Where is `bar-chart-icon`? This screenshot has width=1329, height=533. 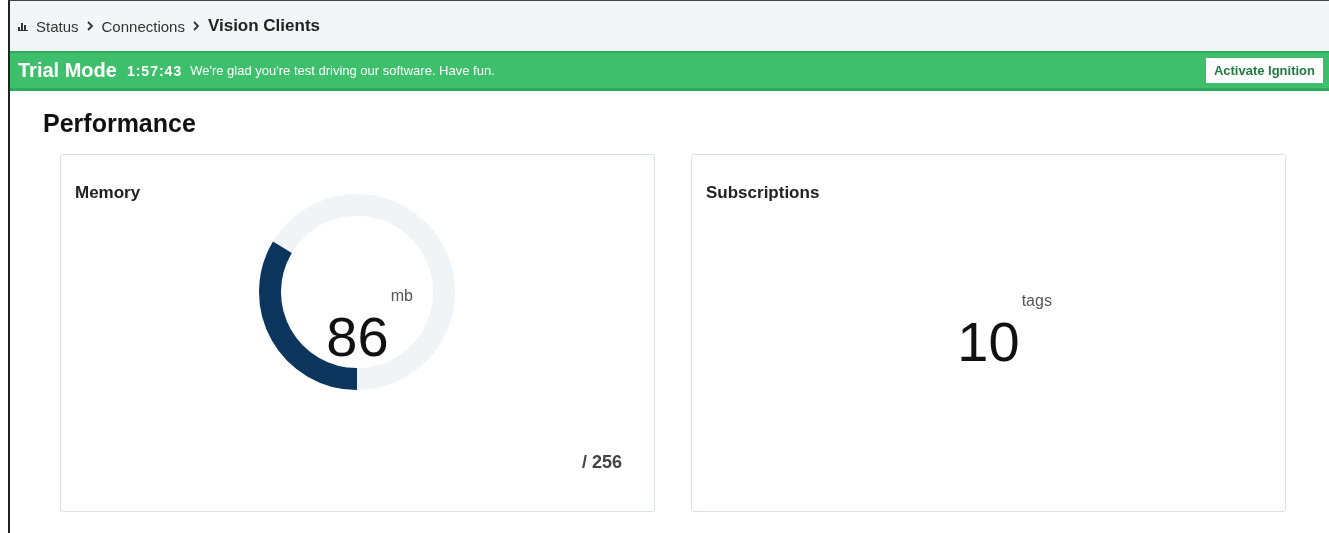 bar-chart-icon is located at coordinates (23, 26).